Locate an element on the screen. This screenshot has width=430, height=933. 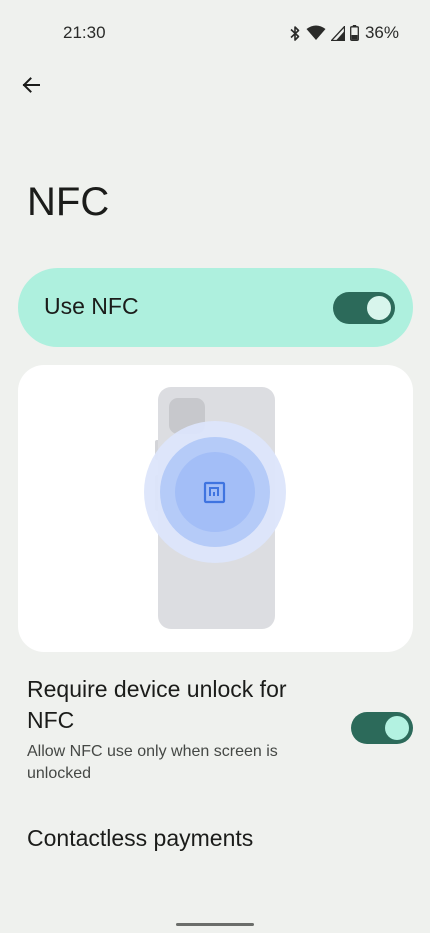
use-nfc-main-switch: Use NFC is located at coordinates (215, 307).